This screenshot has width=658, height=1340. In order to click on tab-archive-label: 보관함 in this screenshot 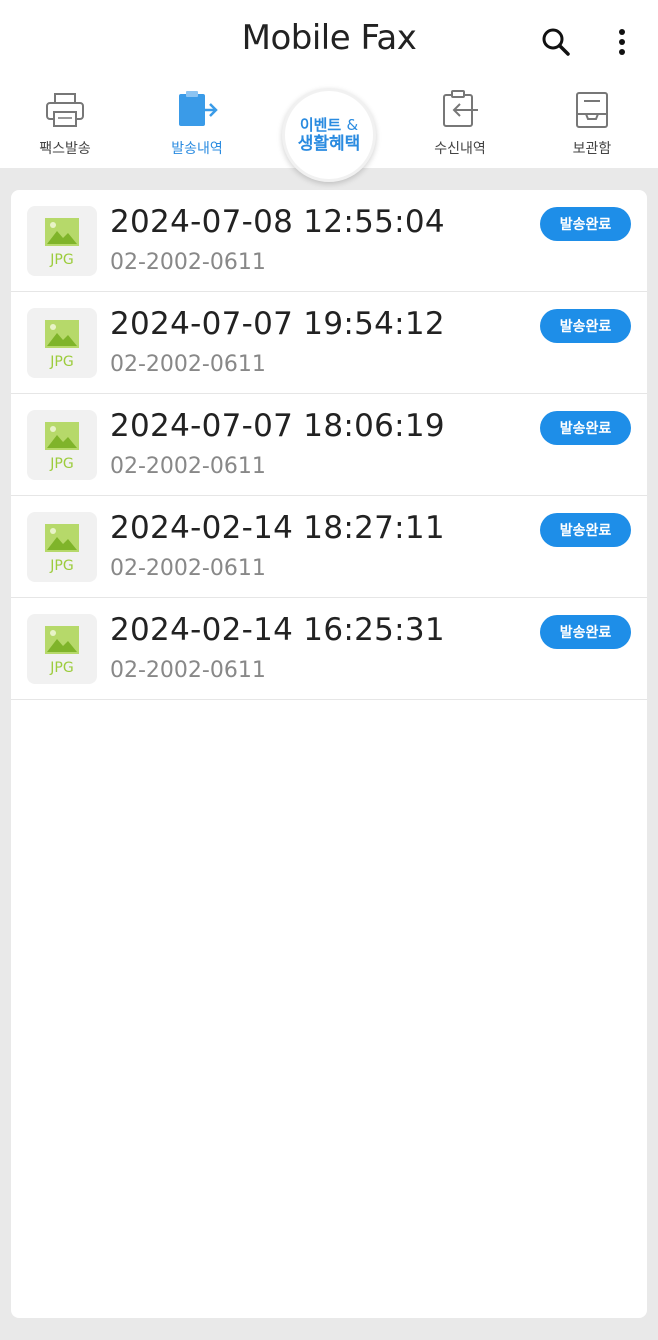, I will do `click(592, 149)`.